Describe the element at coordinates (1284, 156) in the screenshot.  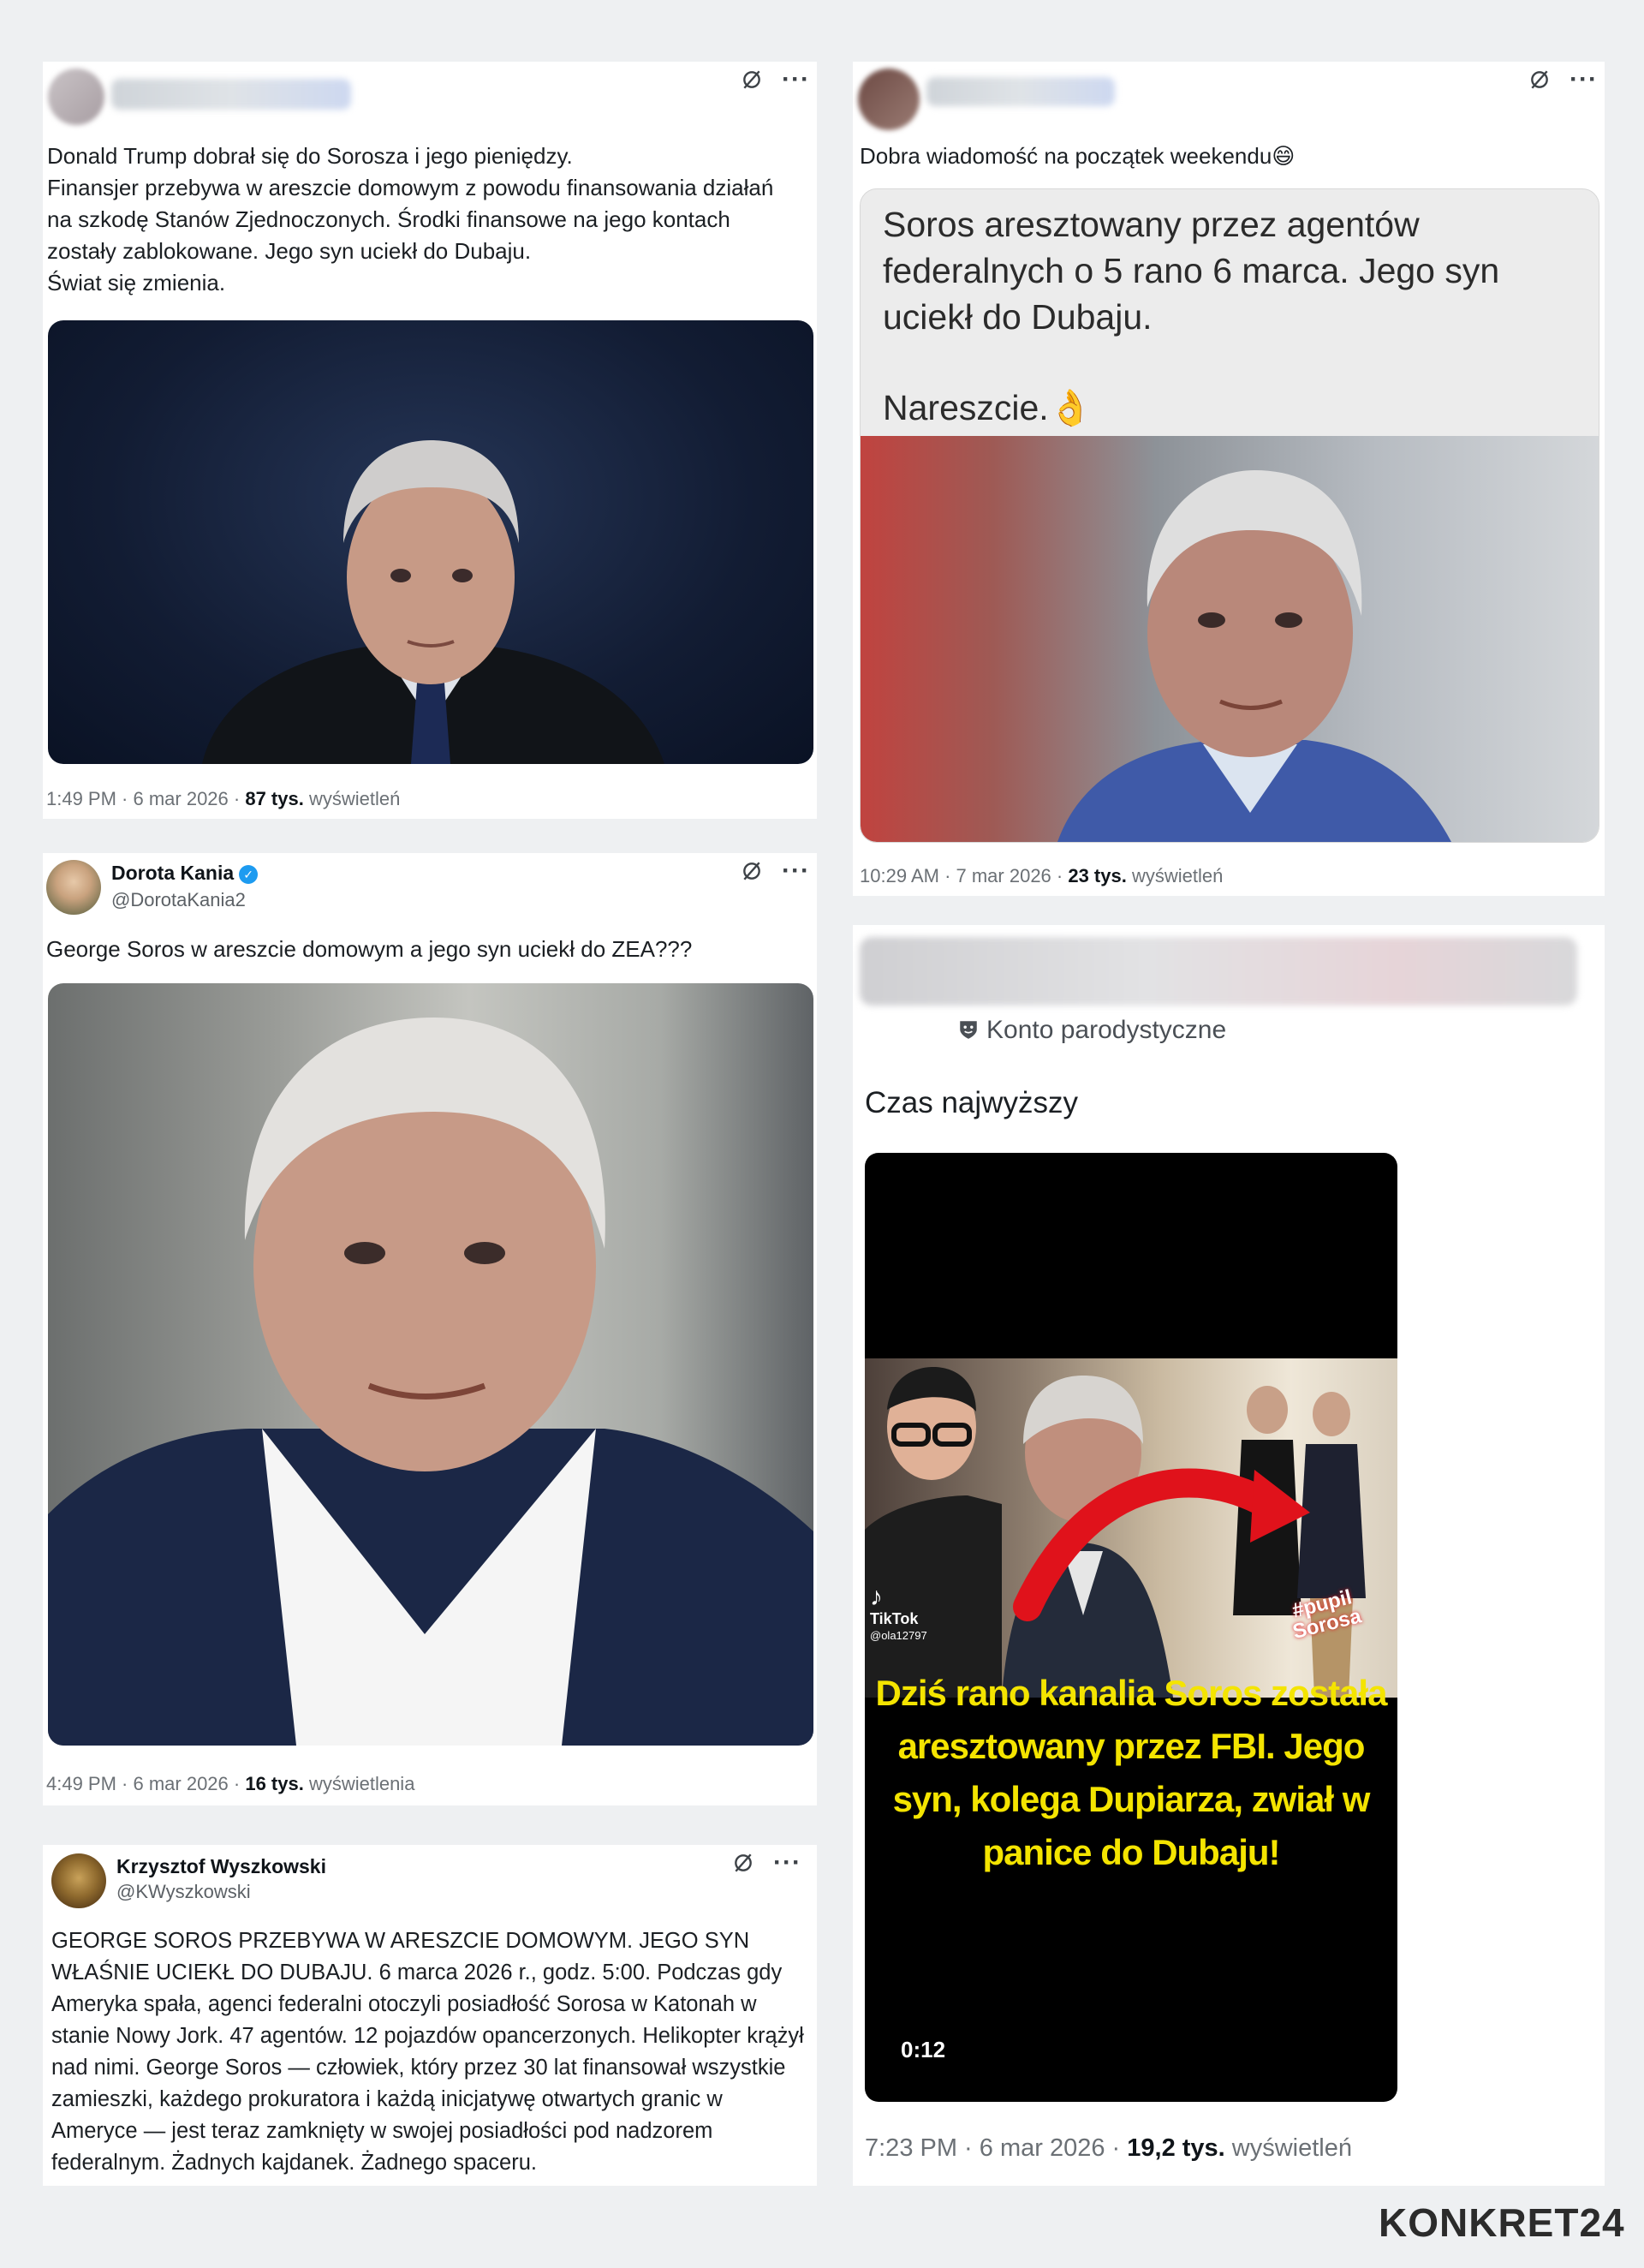
I see `grin-emoji-icon: 😄` at that location.